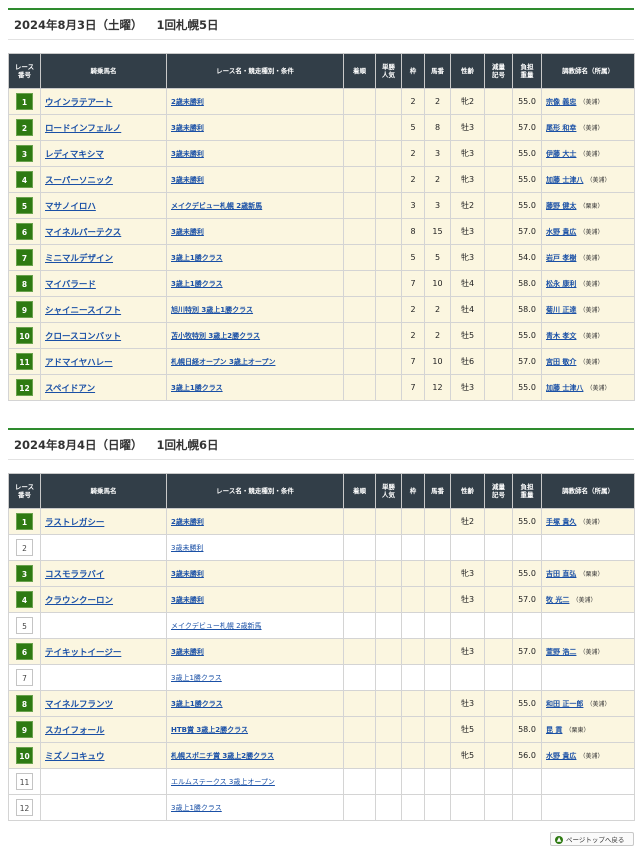  I want to click on race-name-link: 苫小牧特別 3歳上2勝クラス, so click(255, 335).